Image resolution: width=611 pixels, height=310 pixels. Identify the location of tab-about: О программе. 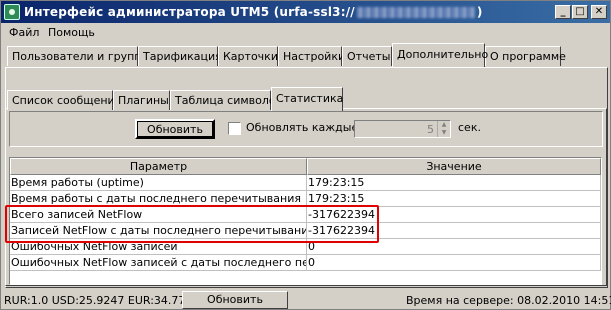
(525, 56).